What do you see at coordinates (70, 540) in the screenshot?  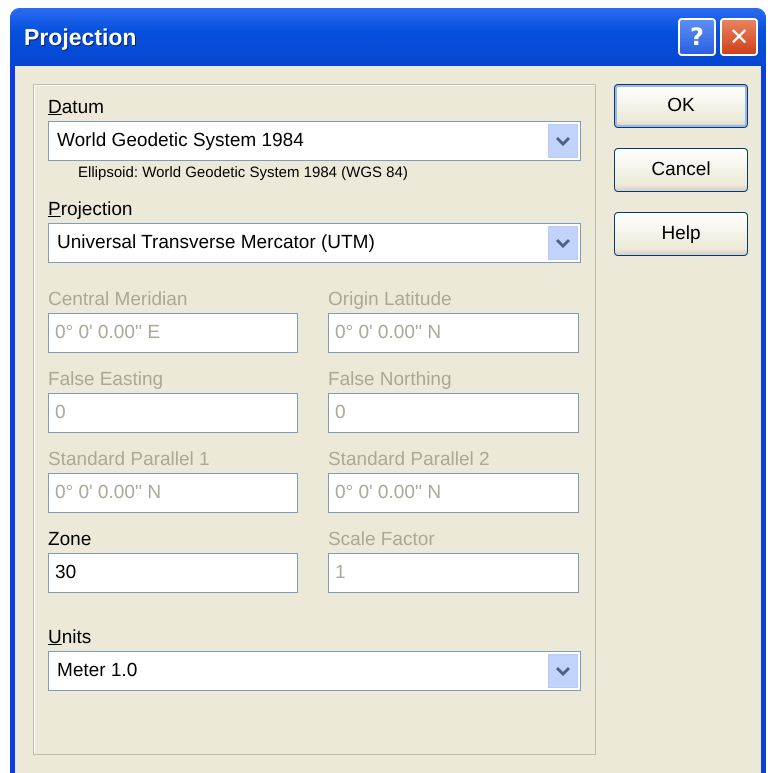 I see `field-label: Zone` at bounding box center [70, 540].